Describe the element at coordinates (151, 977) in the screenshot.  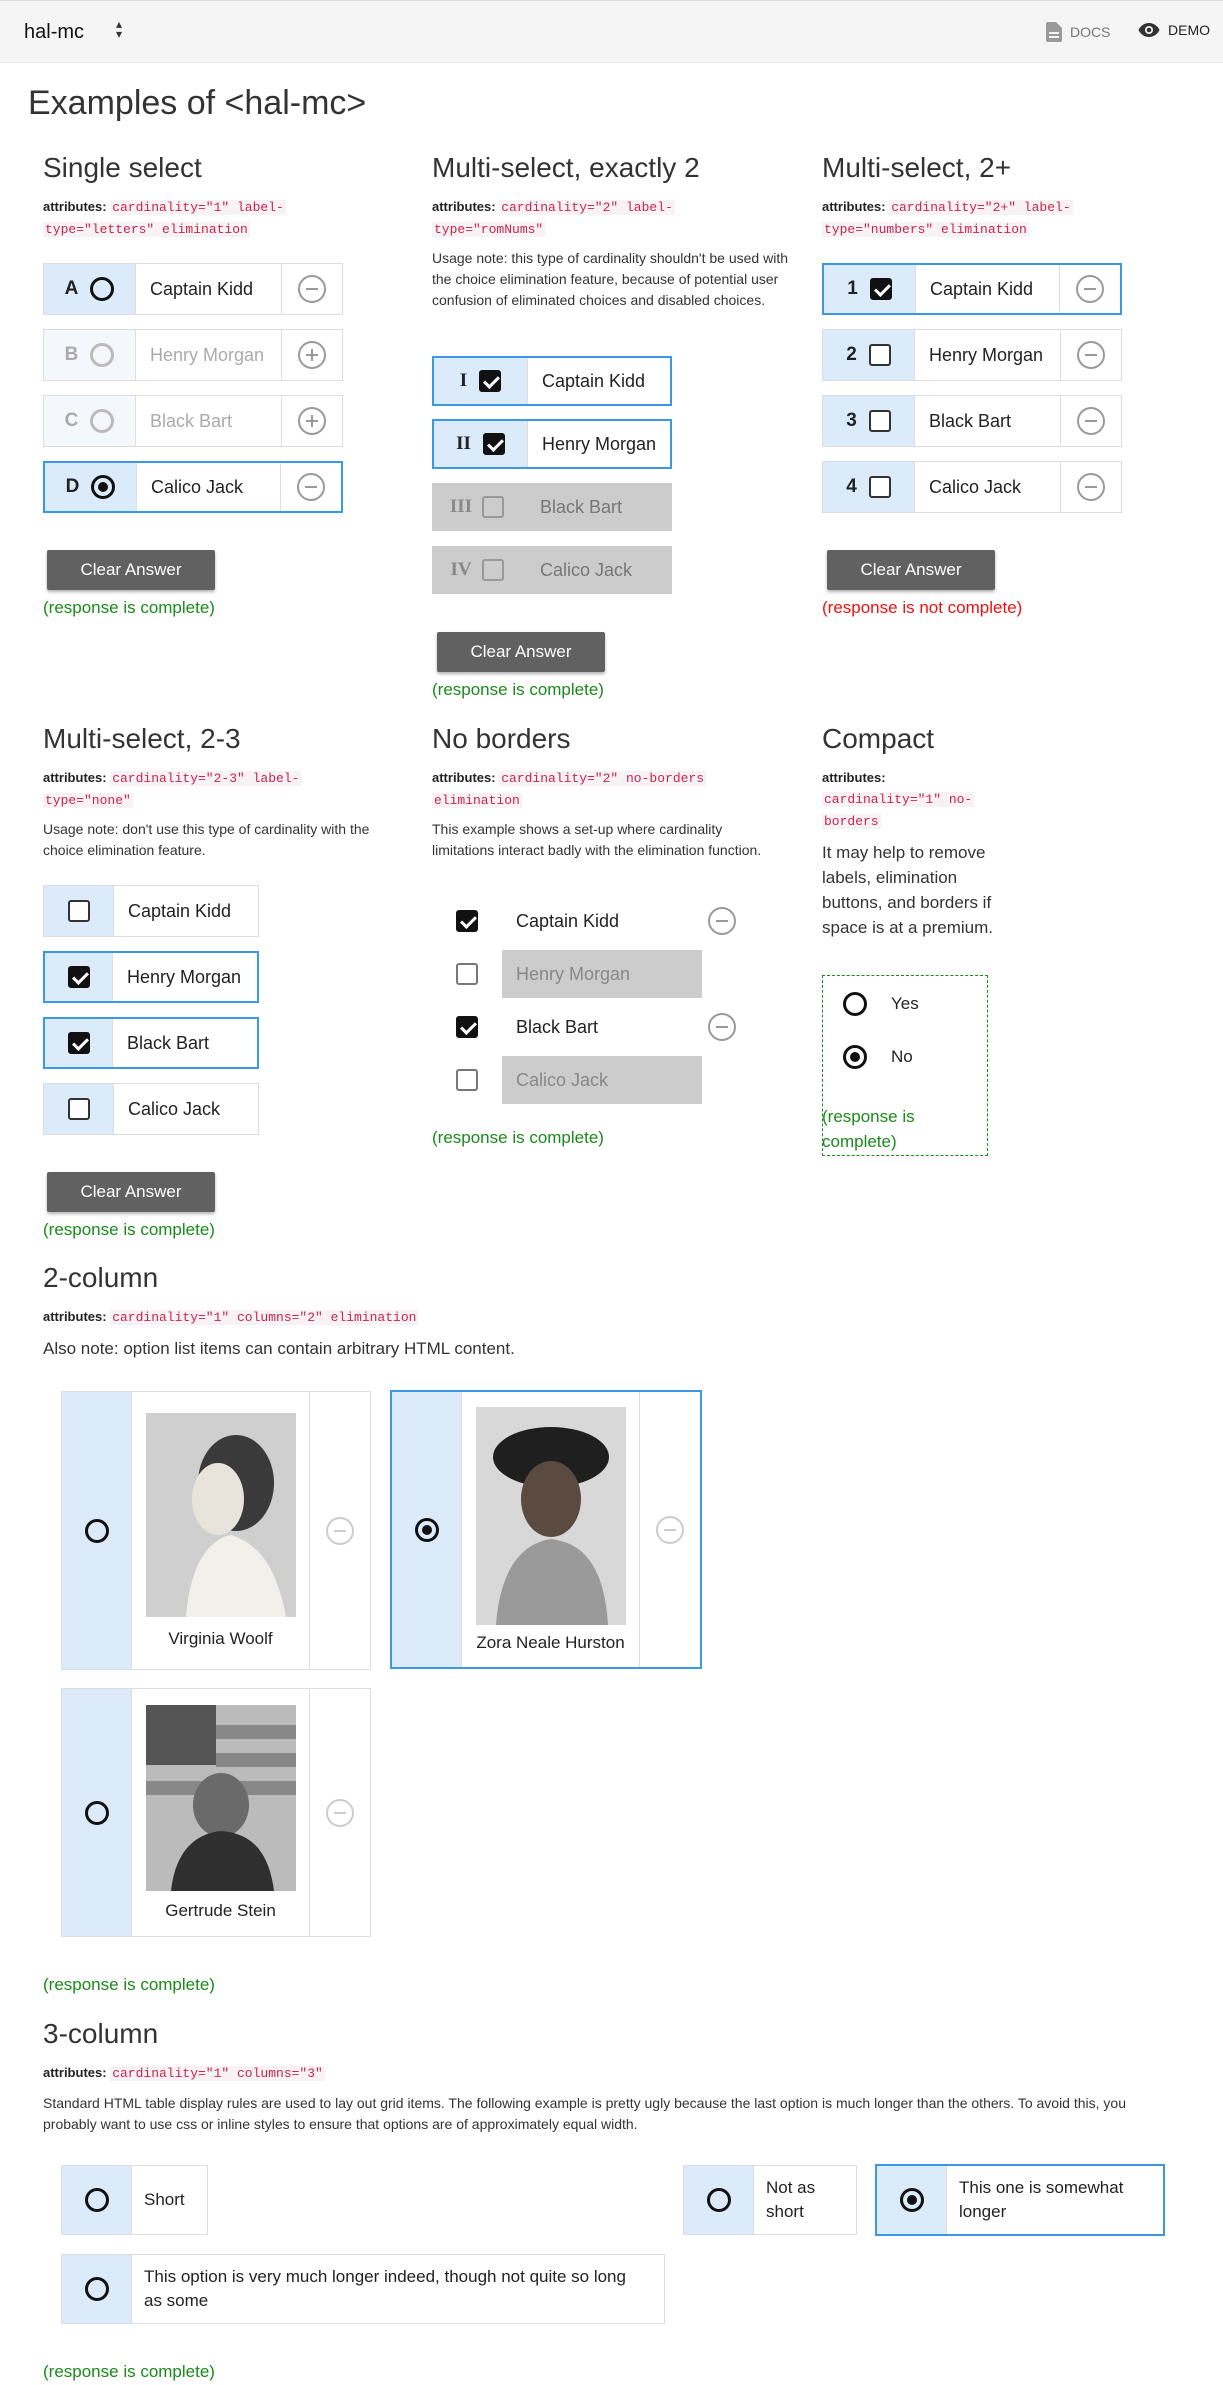
I see `multi23-option-2: Henry Morgan` at that location.